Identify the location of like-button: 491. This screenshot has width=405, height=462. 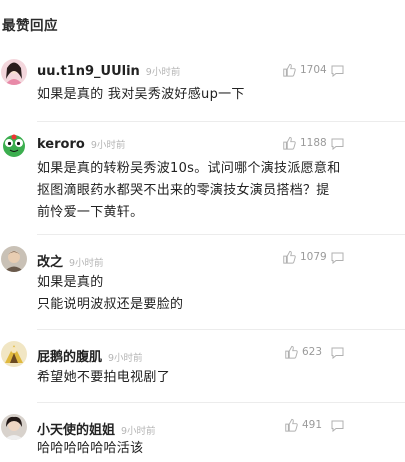
(303, 425).